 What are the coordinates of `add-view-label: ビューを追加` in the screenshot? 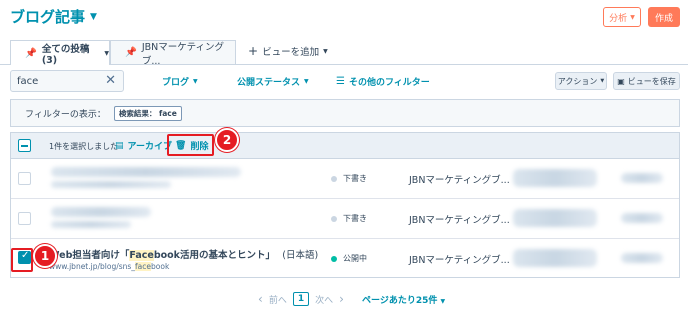 It's located at (291, 52).